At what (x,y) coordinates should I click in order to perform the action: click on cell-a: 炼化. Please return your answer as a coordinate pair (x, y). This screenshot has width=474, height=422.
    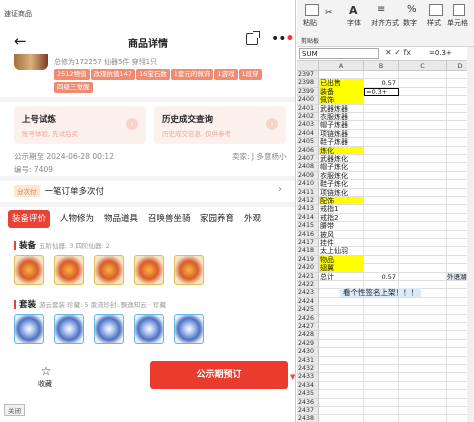
    Looking at the image, I should click on (341, 150).